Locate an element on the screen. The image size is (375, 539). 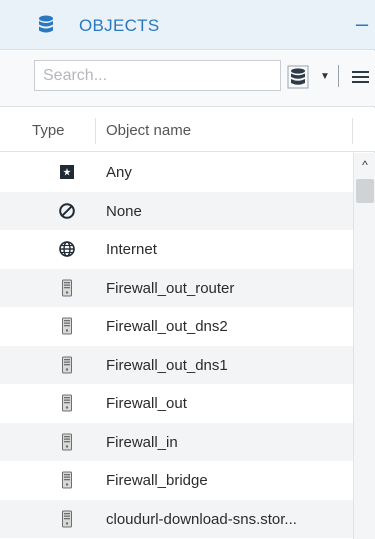
table-header: Type Object name is located at coordinates (187, 130).